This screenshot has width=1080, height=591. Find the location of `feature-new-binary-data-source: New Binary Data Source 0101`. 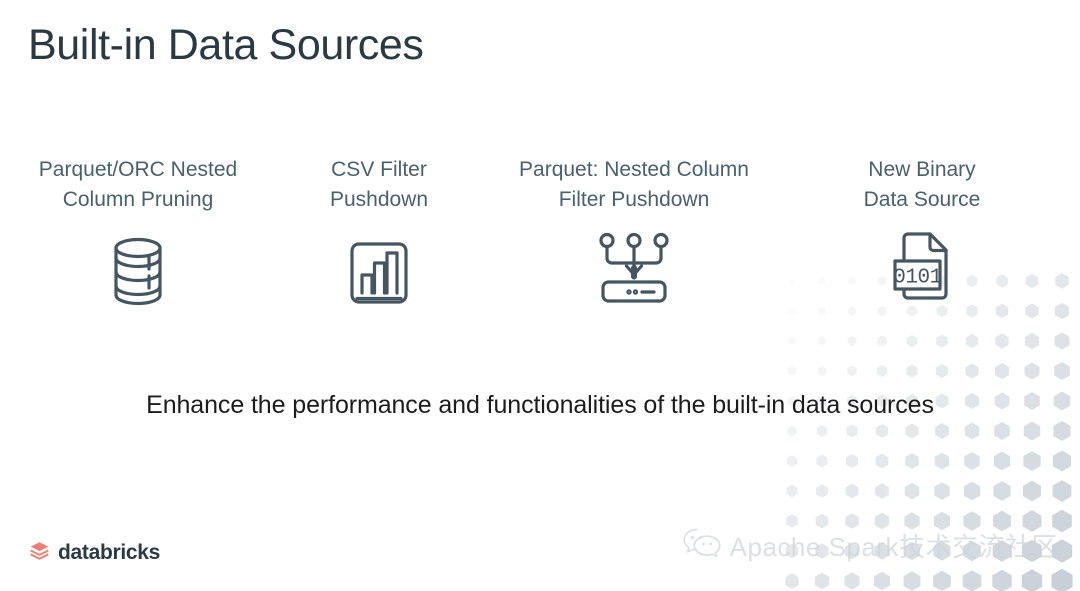

feature-new-binary-data-source: New Binary Data Source 0101 is located at coordinates (922, 234).